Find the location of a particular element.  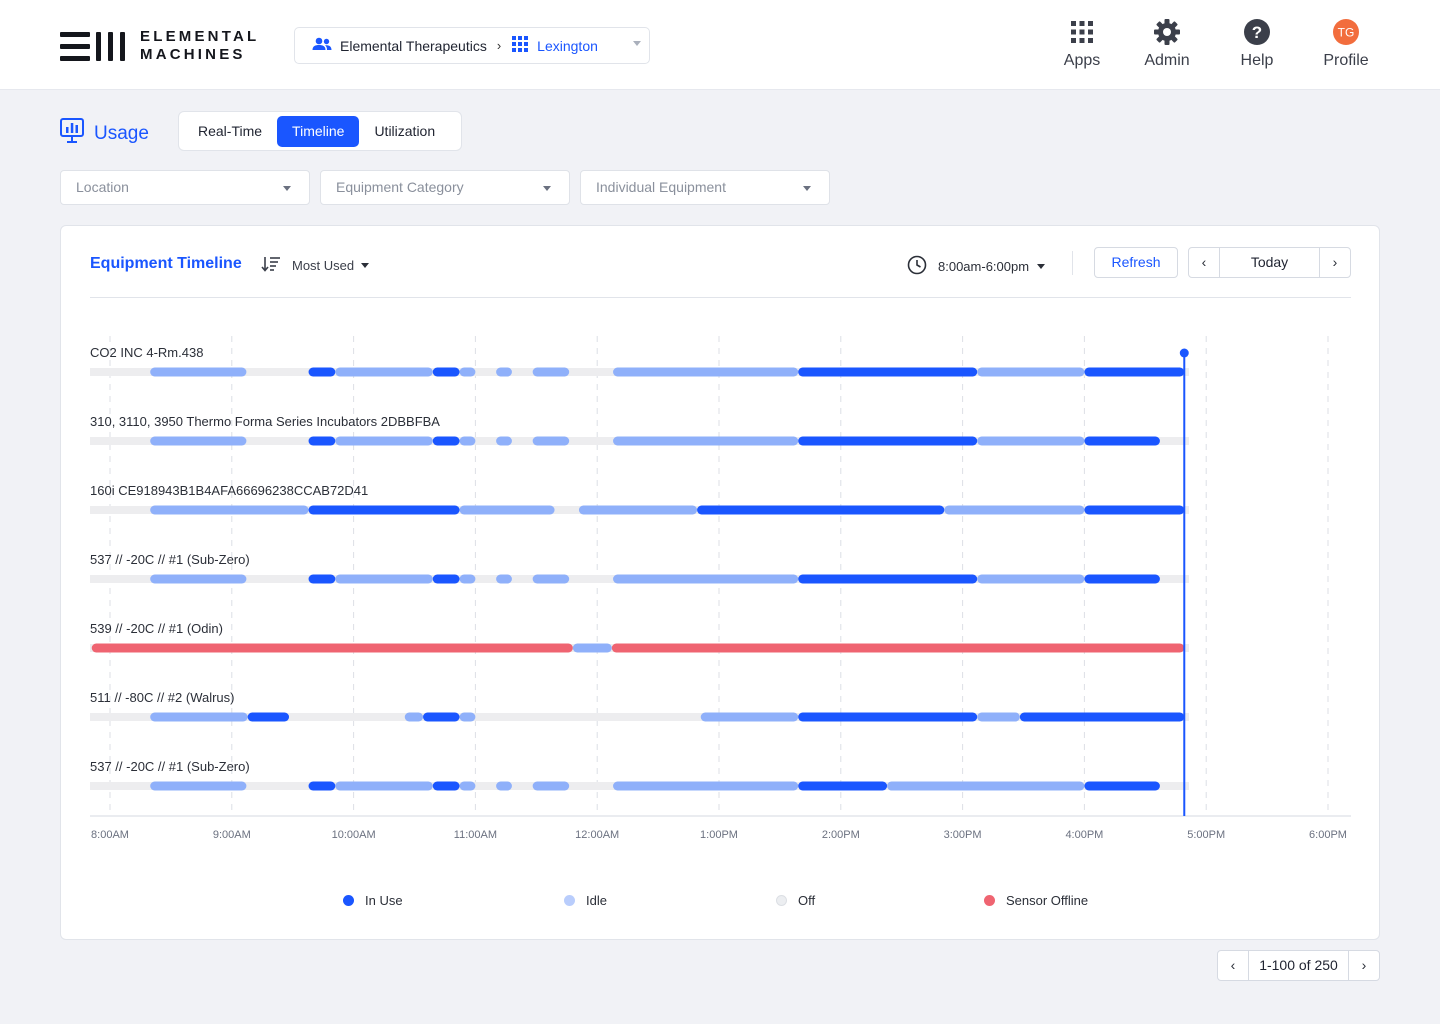

equipment-row-label: 160i CE918943B1B4AFA66696238CCAB72D41 is located at coordinates (229, 490).